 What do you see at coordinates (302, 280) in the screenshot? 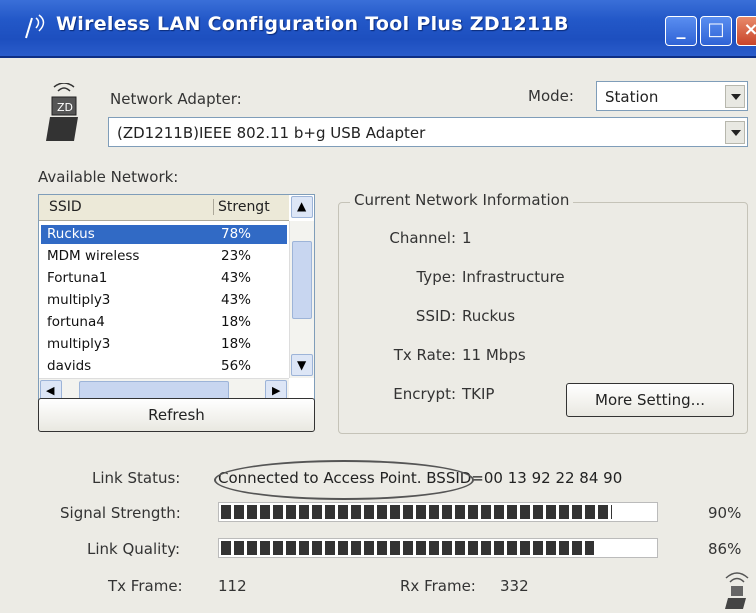
I see `scroll-thumb` at bounding box center [302, 280].